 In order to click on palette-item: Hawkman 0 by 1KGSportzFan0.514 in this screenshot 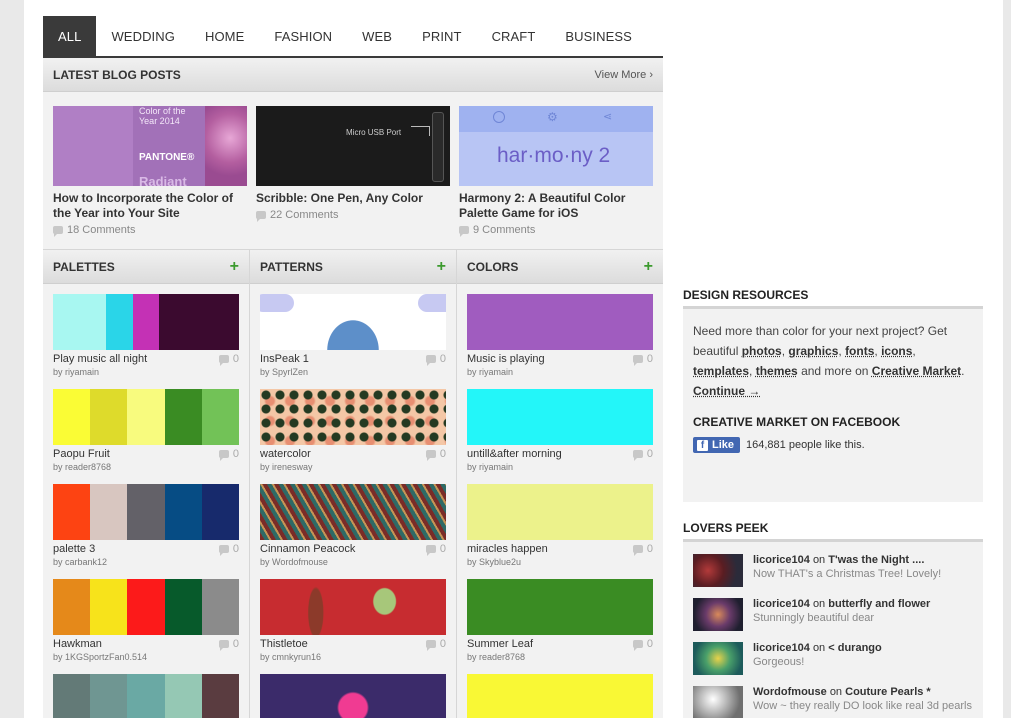, I will do `click(146, 620)`.